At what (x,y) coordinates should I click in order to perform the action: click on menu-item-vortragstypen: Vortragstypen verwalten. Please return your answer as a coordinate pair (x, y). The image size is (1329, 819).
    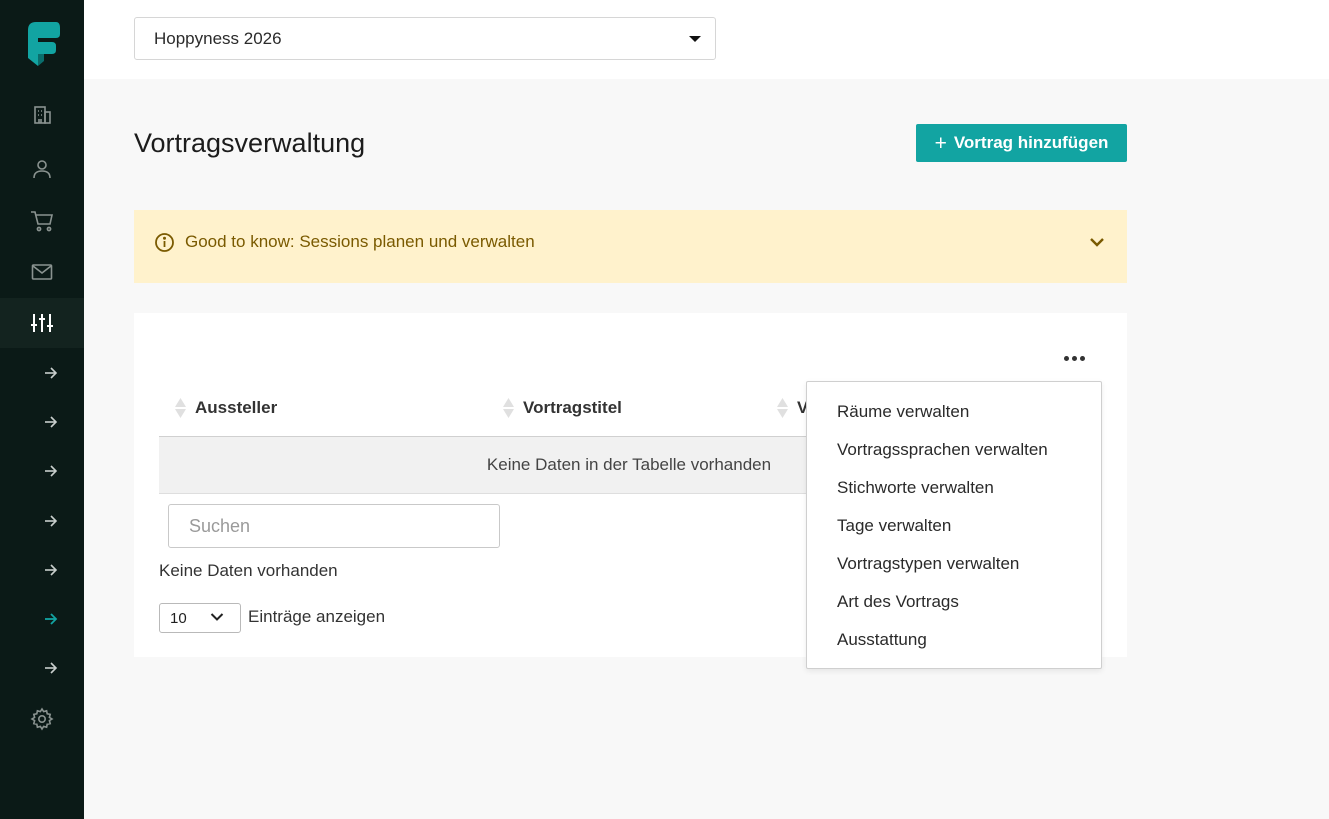
    Looking at the image, I should click on (928, 564).